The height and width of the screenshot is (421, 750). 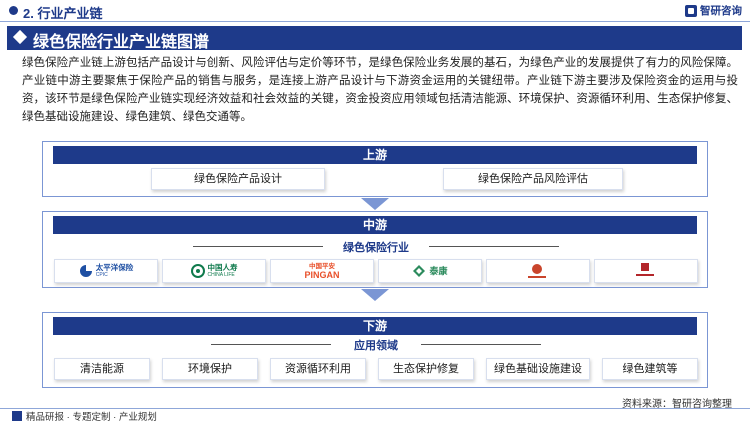 I want to click on brand-name: 智研咨询, so click(x=721, y=11).